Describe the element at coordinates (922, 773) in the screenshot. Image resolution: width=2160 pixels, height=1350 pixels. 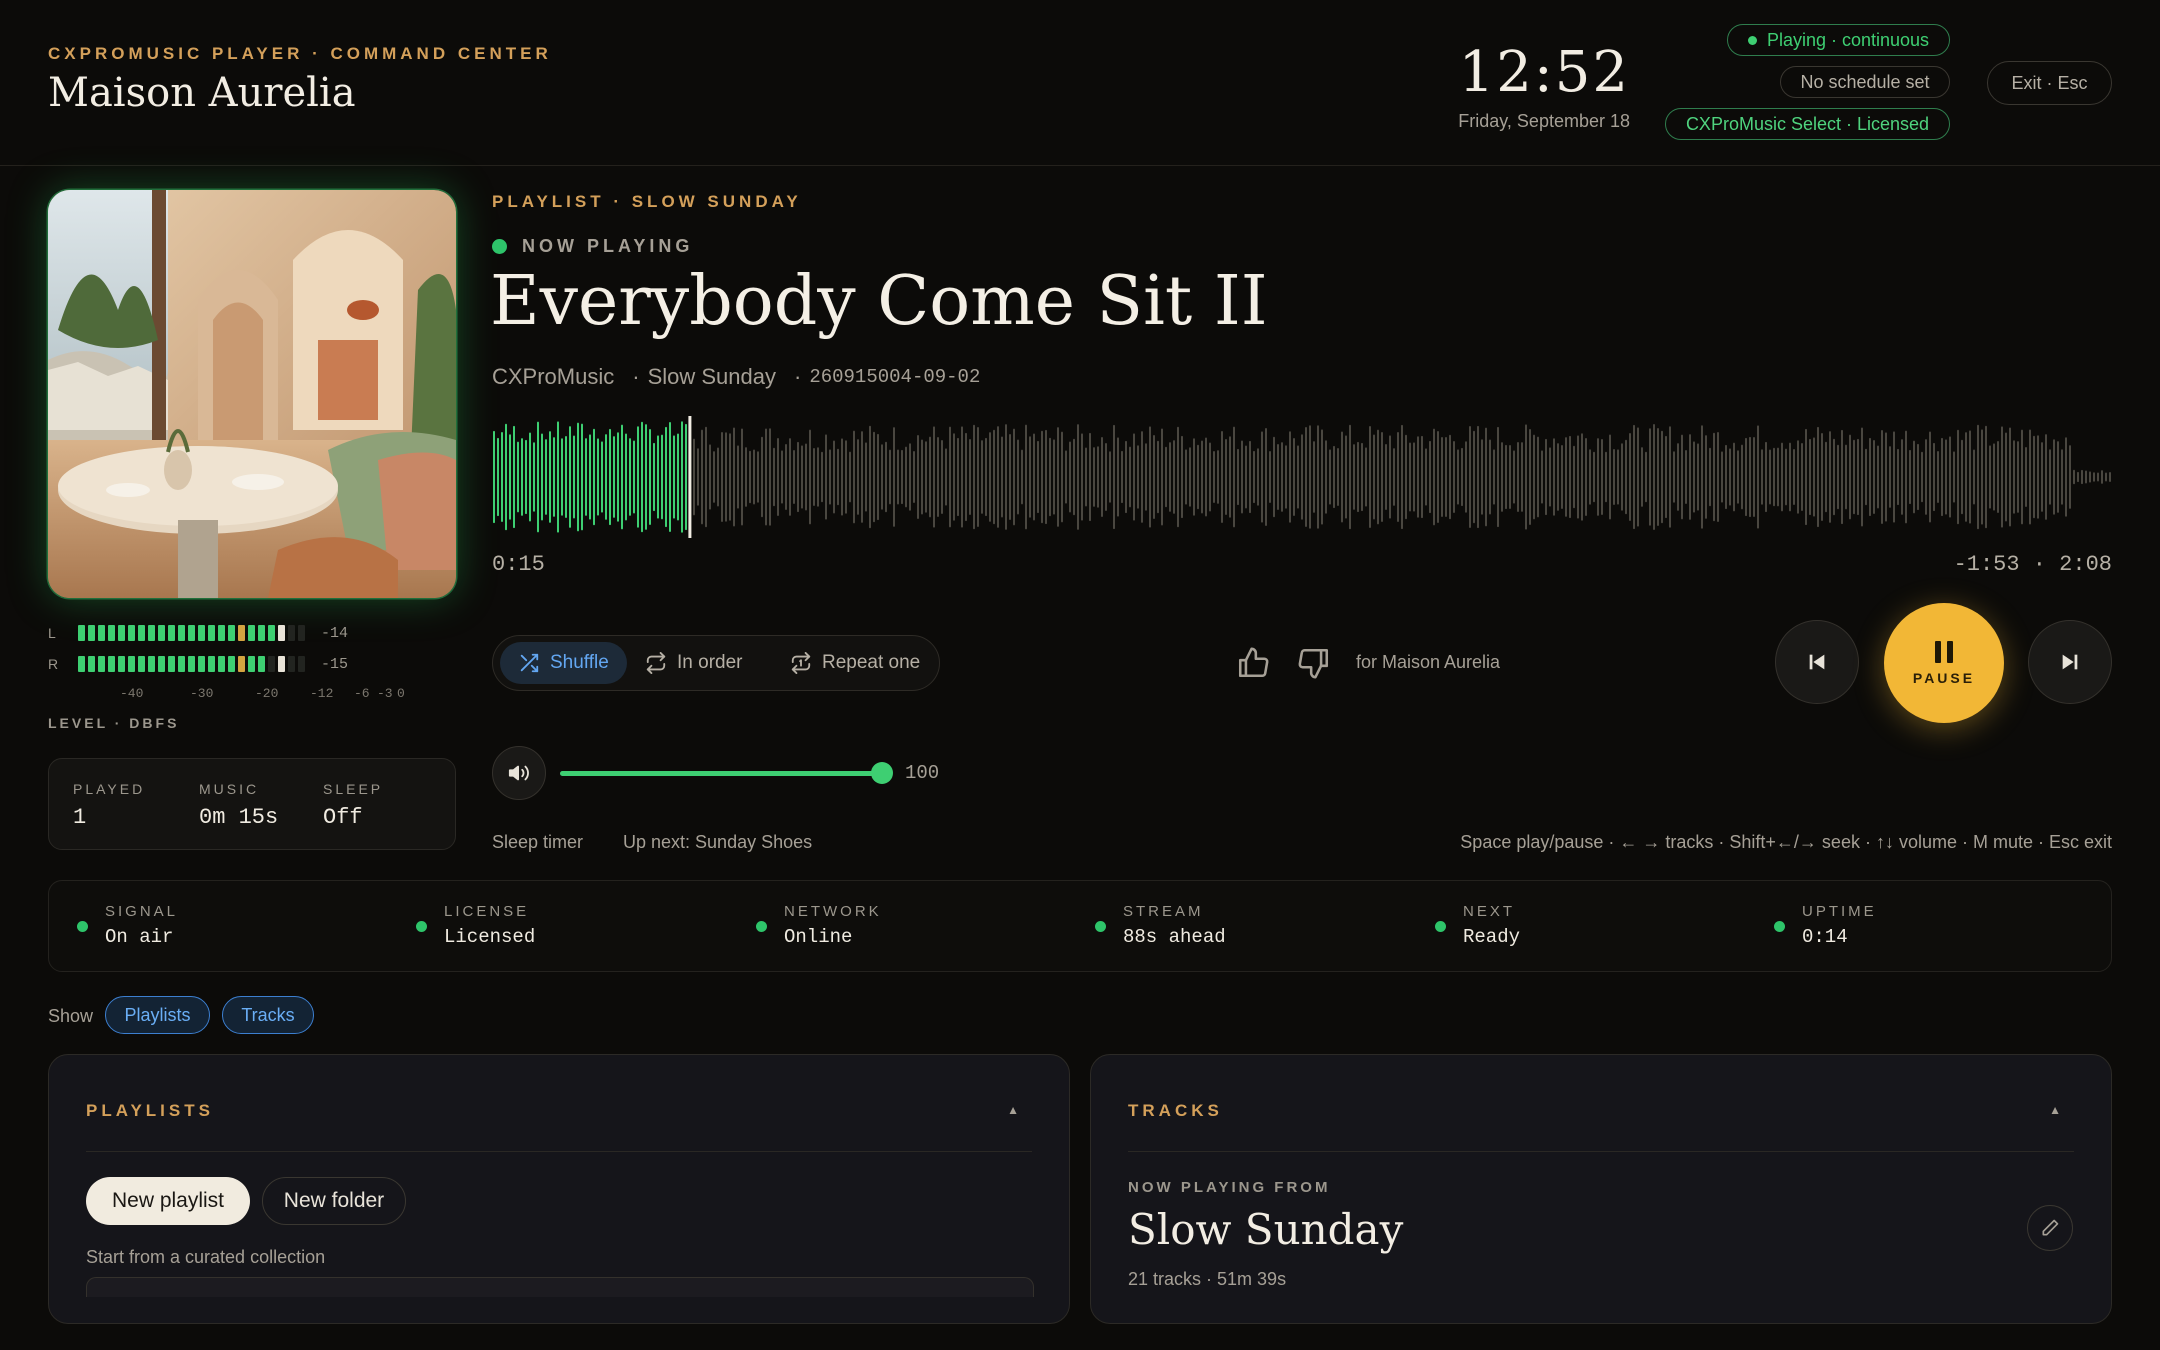
I see `volume-value: 100` at that location.